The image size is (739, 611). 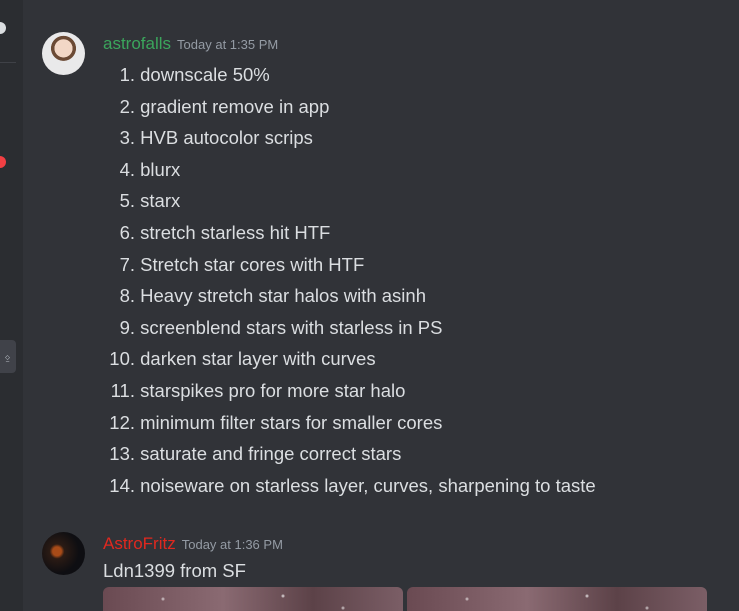 What do you see at coordinates (137, 43) in the screenshot?
I see `username: astrofalls` at bounding box center [137, 43].